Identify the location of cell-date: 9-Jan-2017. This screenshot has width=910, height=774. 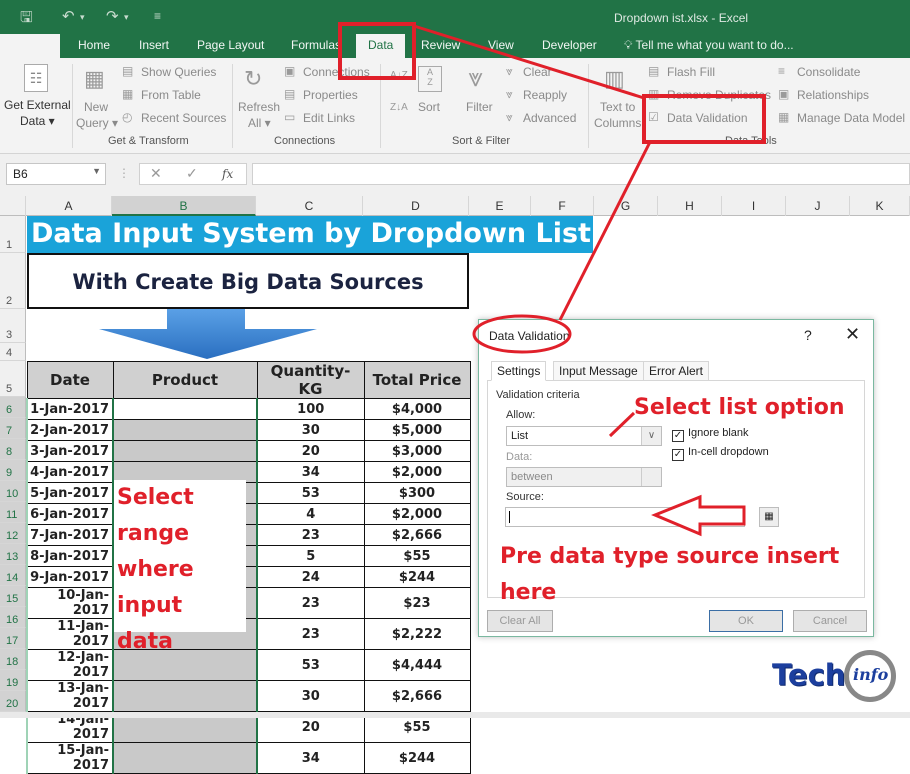
(70, 577).